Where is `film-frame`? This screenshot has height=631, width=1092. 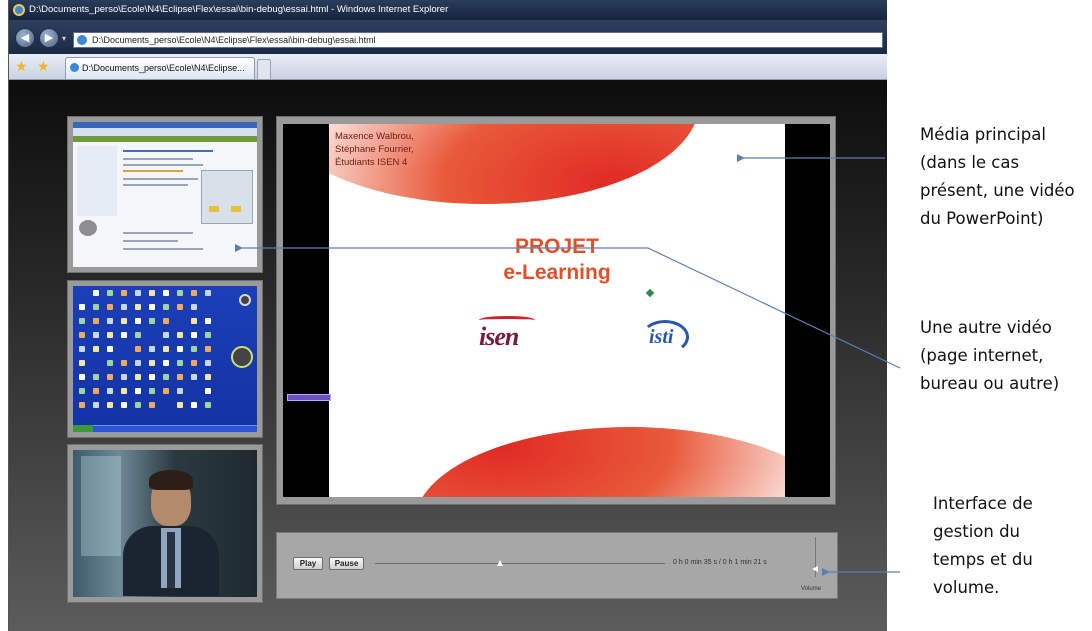
film-frame is located at coordinates (165, 523).